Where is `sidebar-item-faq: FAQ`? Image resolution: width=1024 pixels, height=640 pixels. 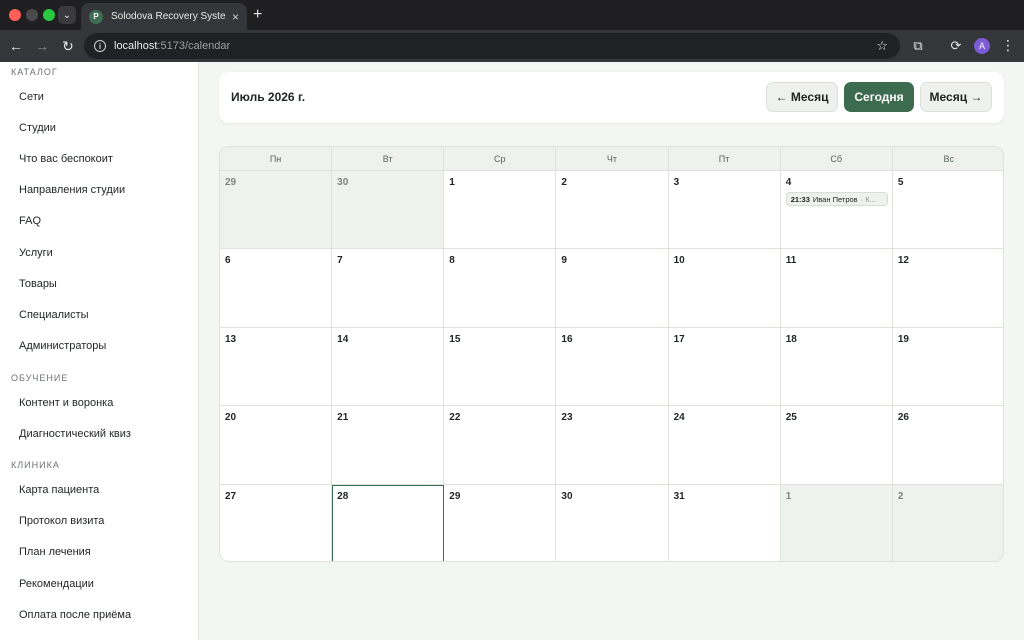
sidebar-item-faq: FAQ is located at coordinates (30, 221).